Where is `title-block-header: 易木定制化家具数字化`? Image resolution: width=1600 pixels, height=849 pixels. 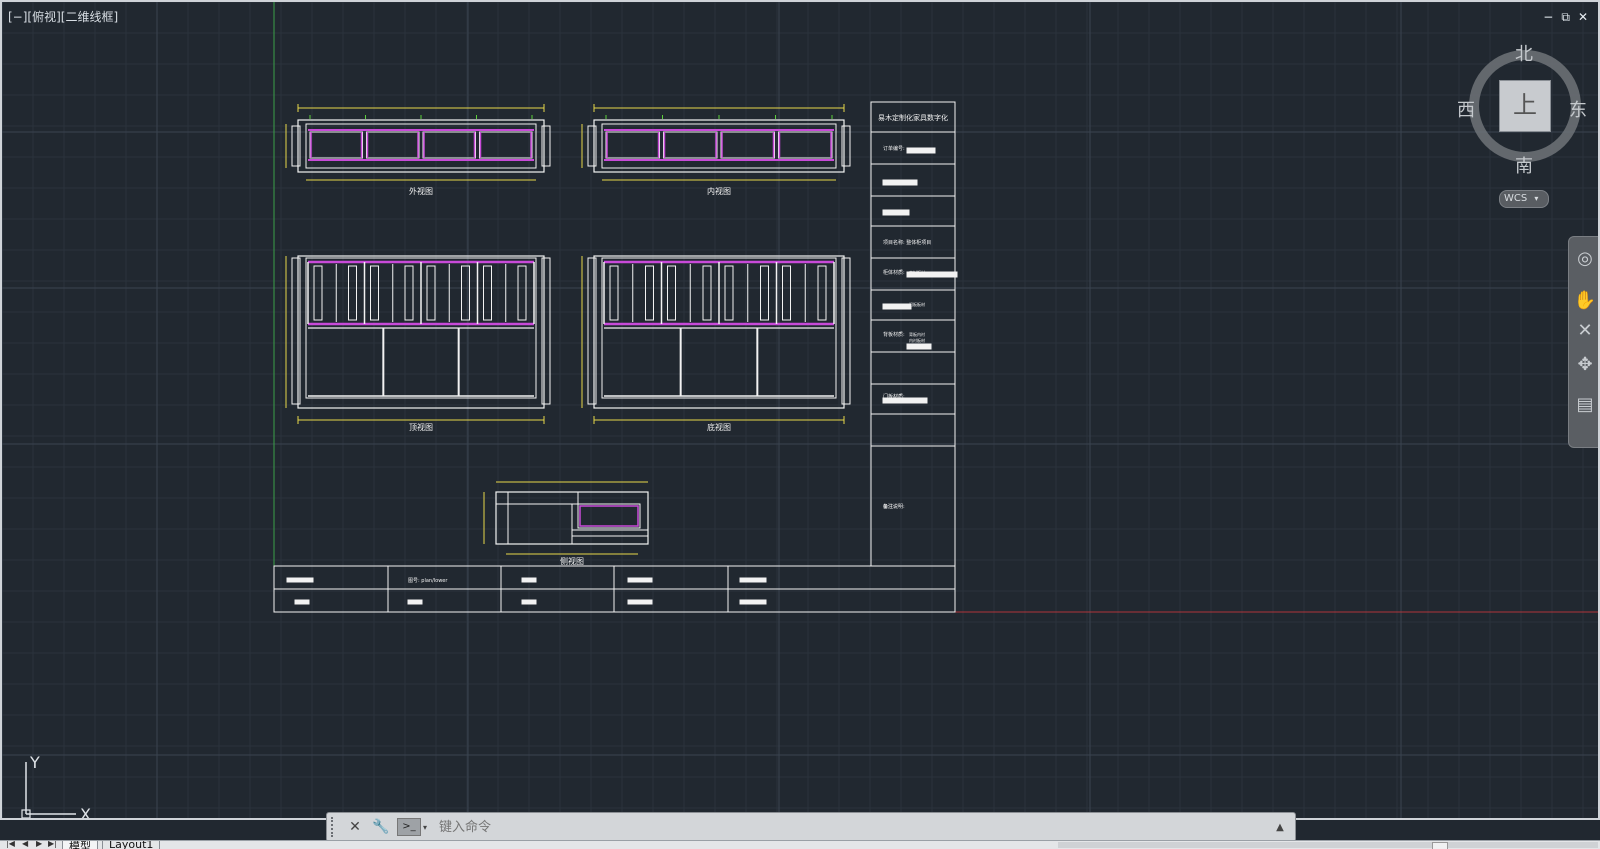
title-block-header: 易木定制化家具数字化 is located at coordinates (913, 117).